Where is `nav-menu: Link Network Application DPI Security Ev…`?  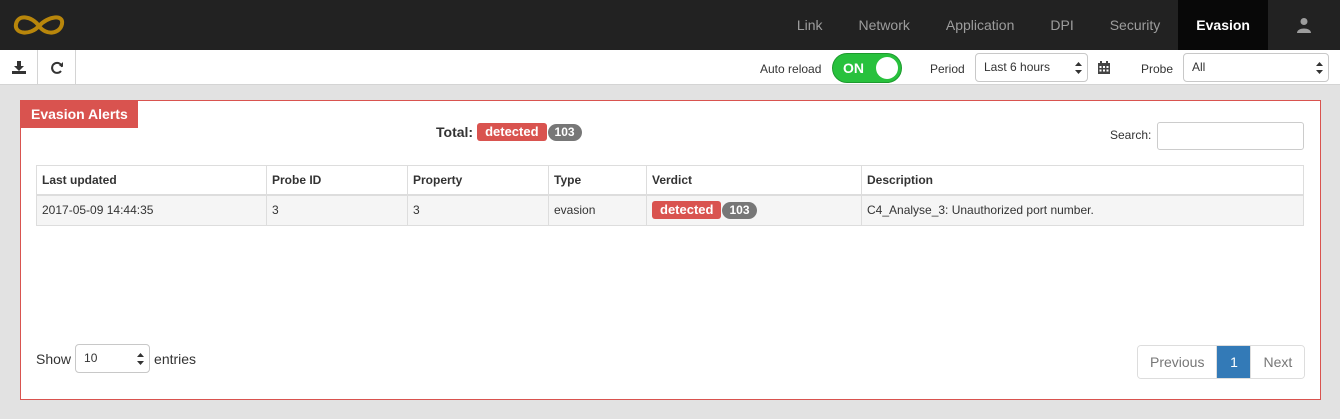
nav-menu: Link Network Application DPI Security Ev… is located at coordinates (1059, 25).